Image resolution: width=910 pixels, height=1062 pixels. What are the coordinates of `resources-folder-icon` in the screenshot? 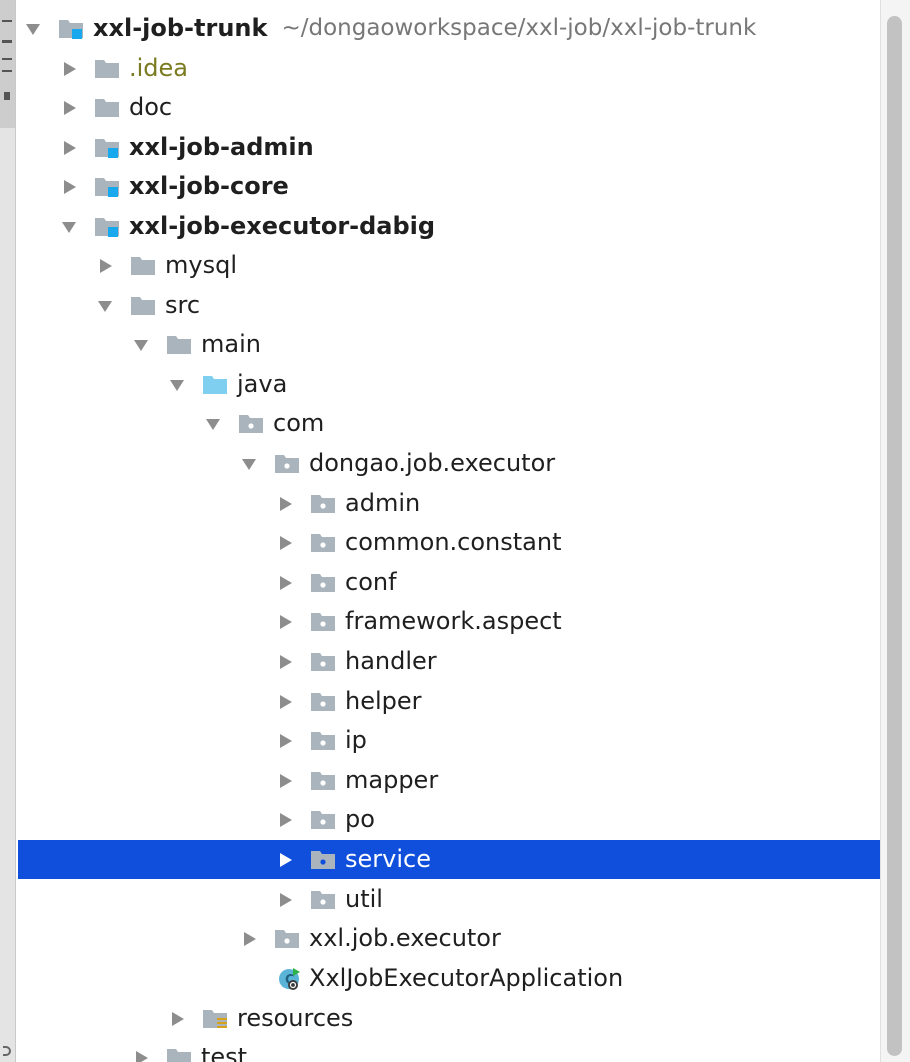 It's located at (215, 1018).